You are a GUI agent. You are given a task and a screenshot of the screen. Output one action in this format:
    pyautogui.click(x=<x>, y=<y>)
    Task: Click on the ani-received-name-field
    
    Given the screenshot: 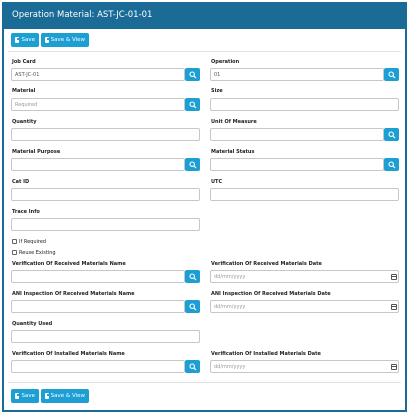 What is the action you would take?
    pyautogui.click(x=98, y=306)
    